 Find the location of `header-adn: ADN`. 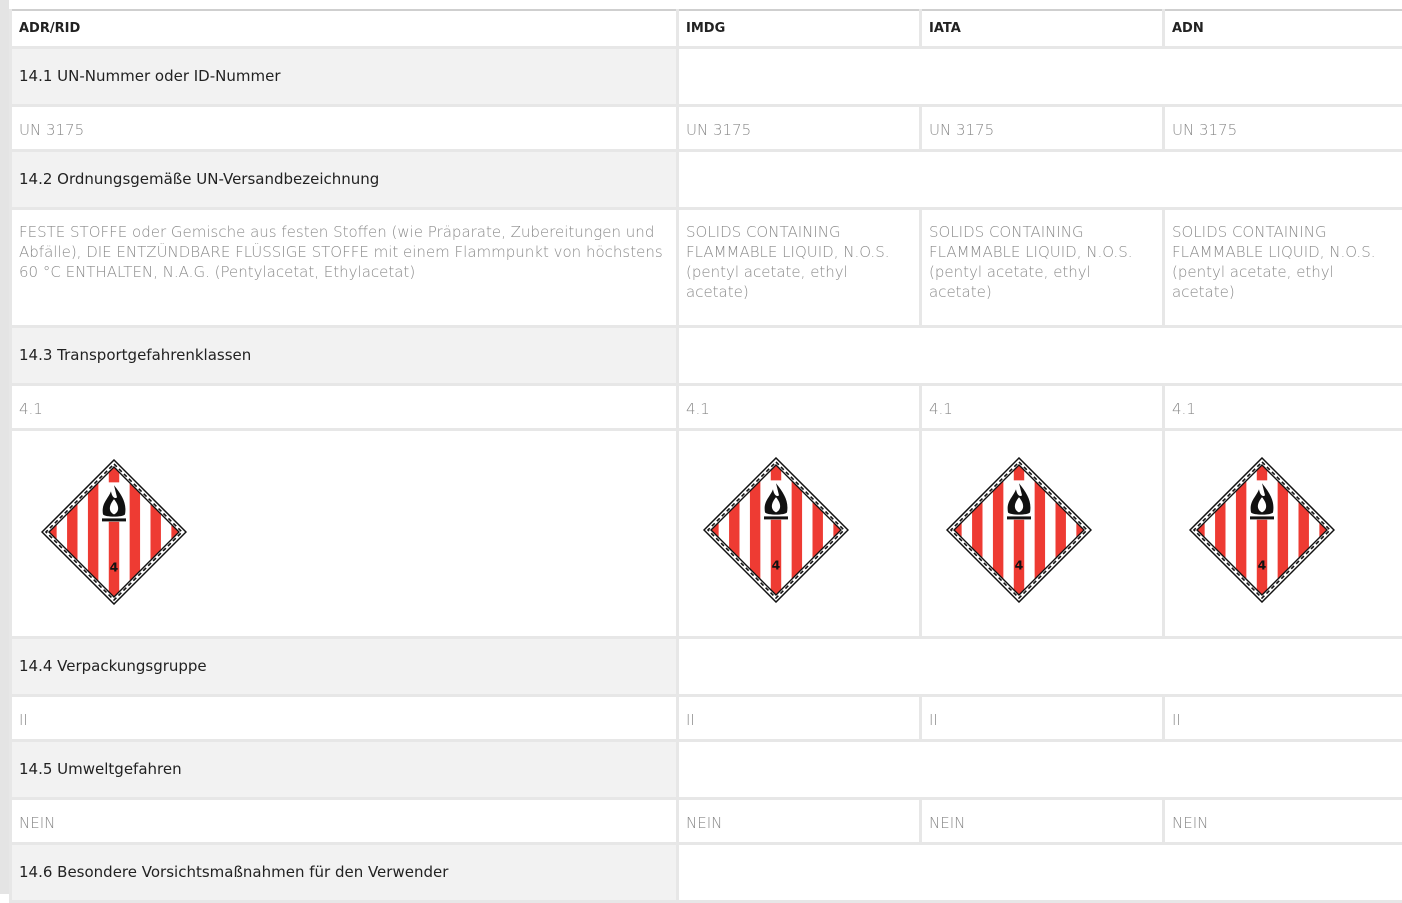

header-adn: ADN is located at coordinates (1283, 28).